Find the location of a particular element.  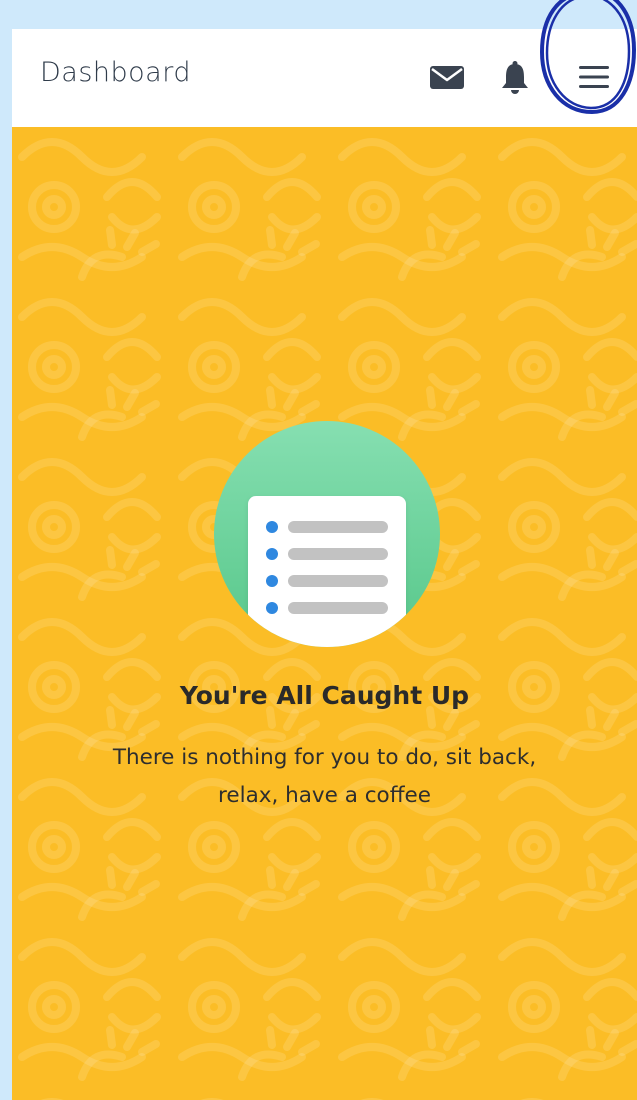

notifications-button is located at coordinates (515, 77).